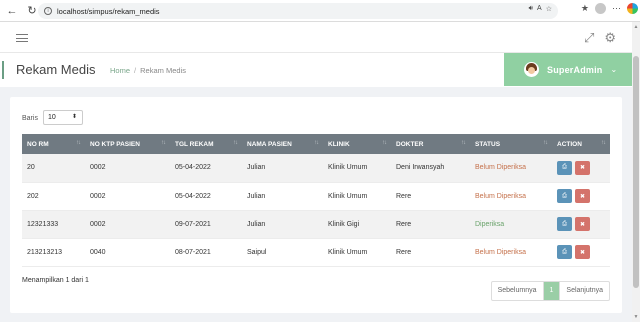 The width and height of the screenshot is (640, 322). I want to click on chevron-down-icon: ⌄, so click(614, 69).